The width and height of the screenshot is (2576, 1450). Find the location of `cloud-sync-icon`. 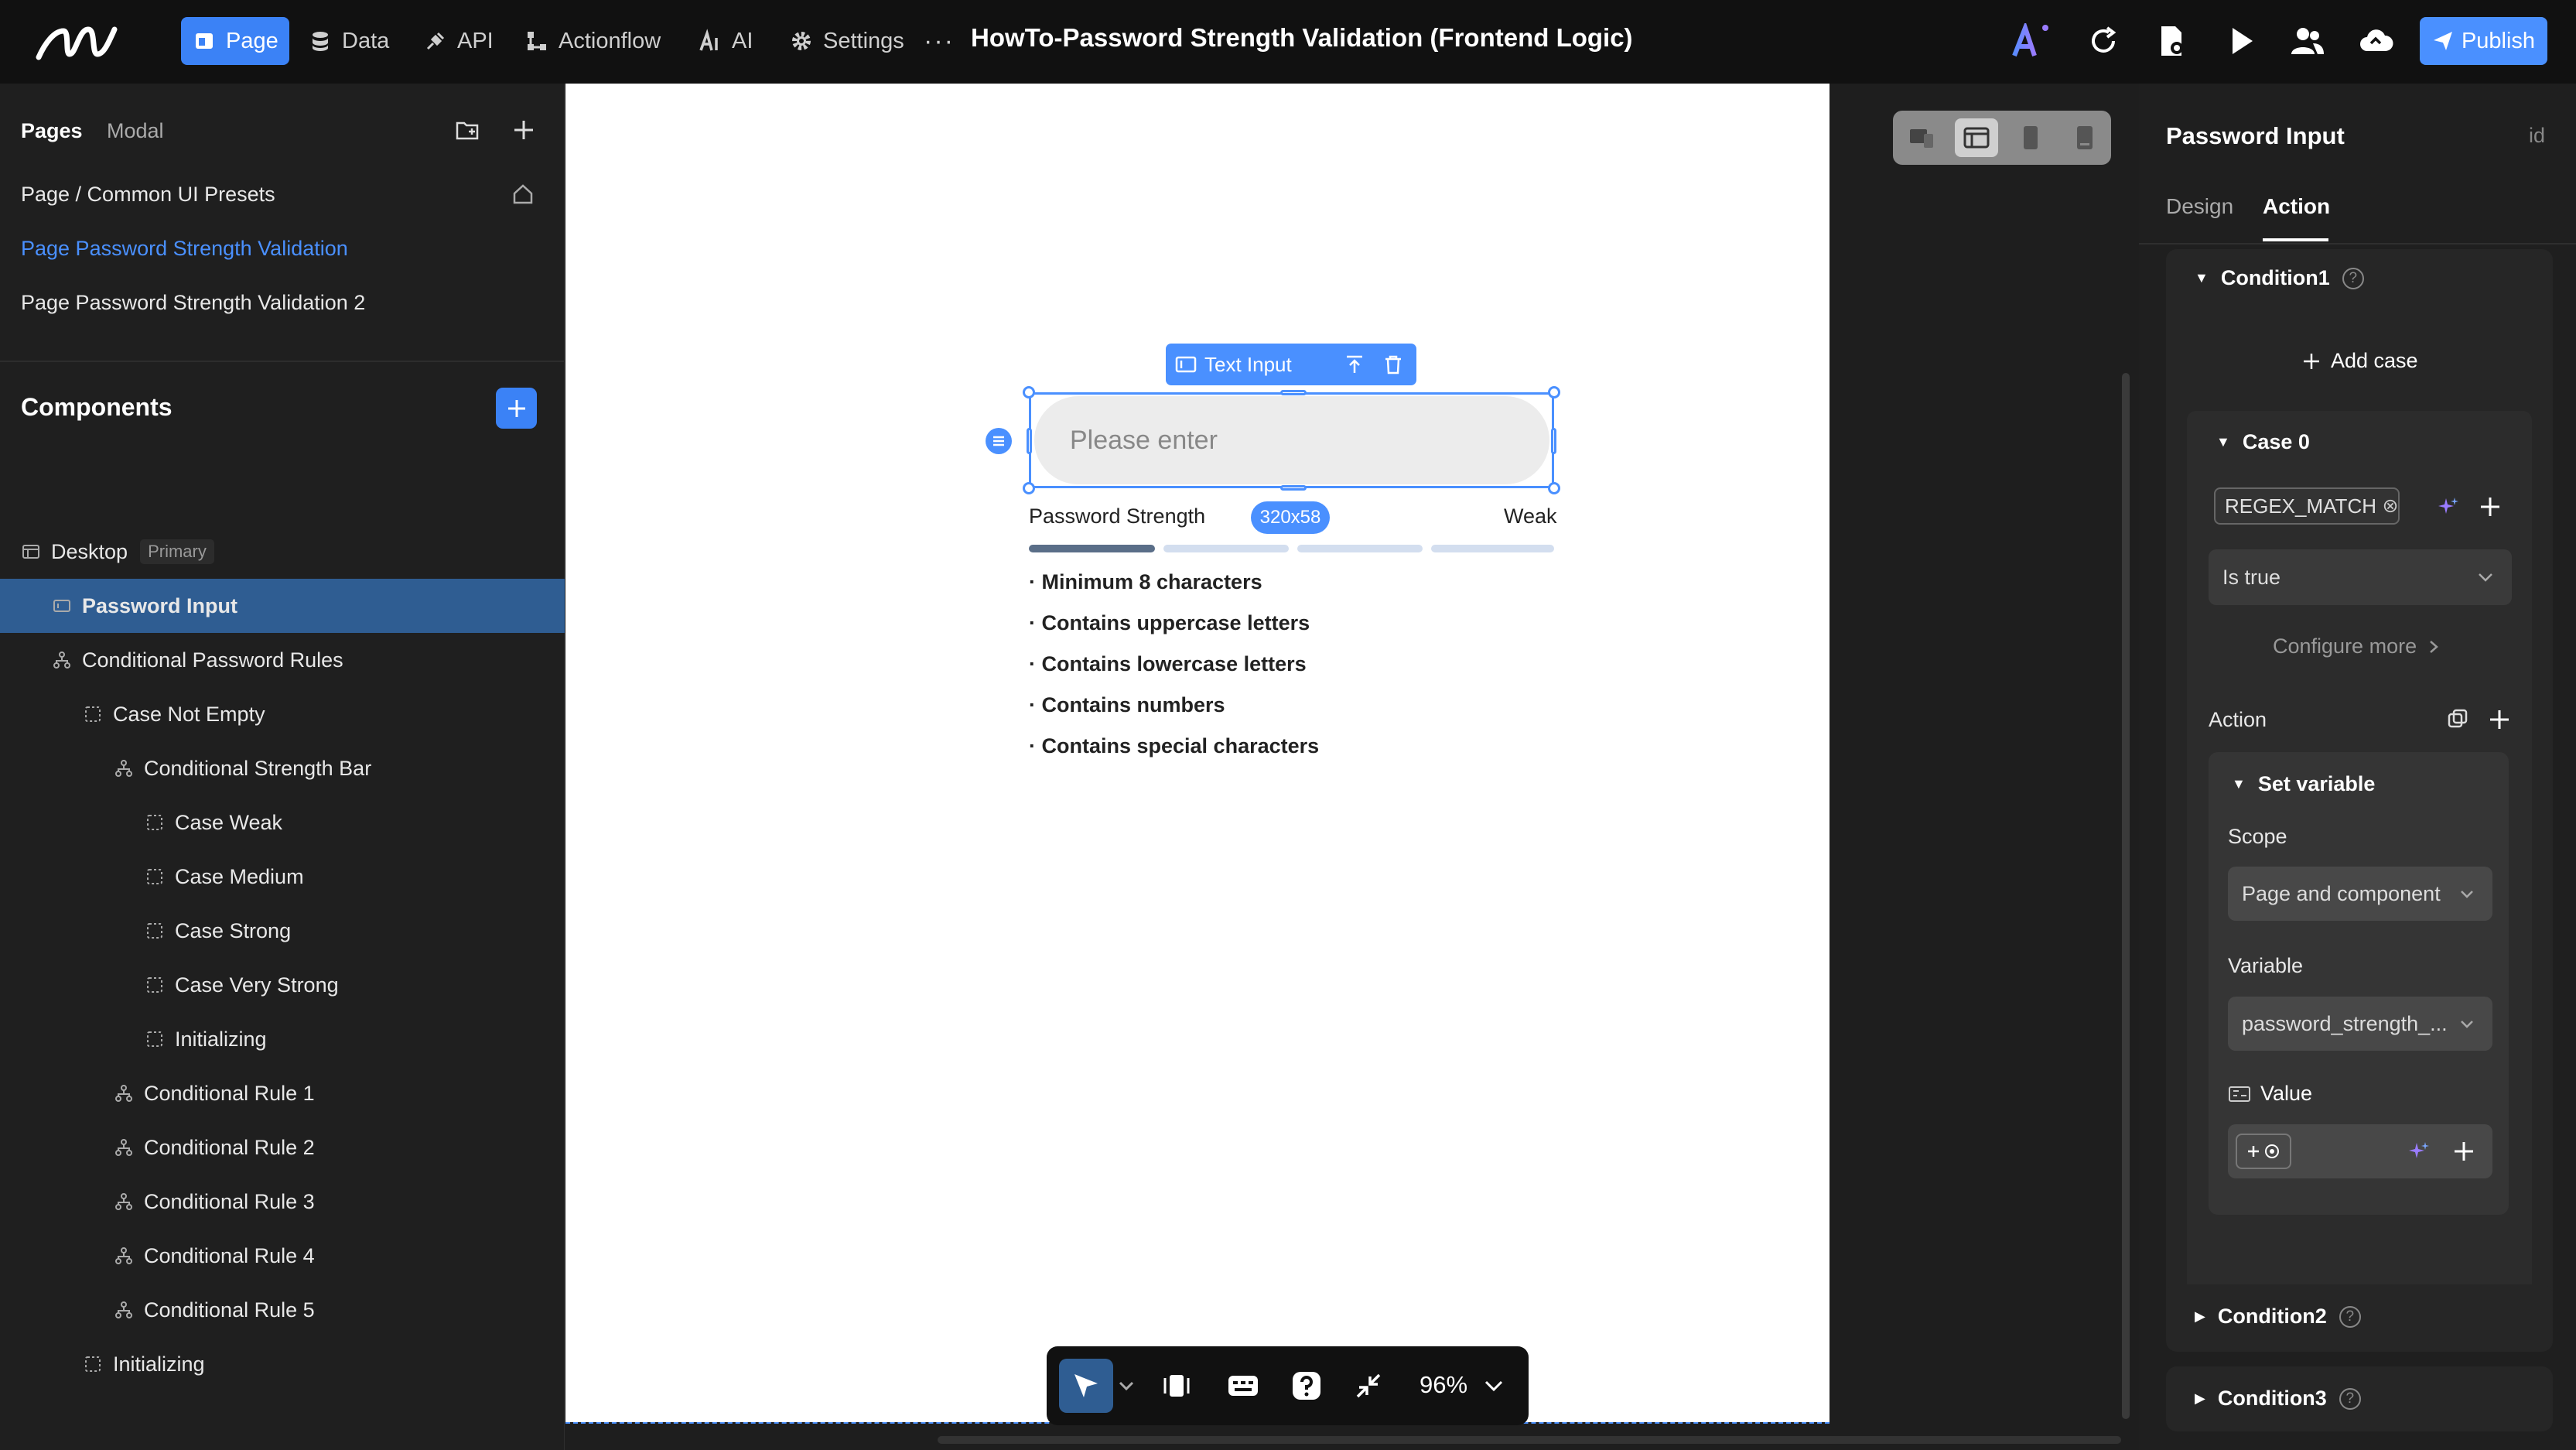

cloud-sync-icon is located at coordinates (2375, 41).